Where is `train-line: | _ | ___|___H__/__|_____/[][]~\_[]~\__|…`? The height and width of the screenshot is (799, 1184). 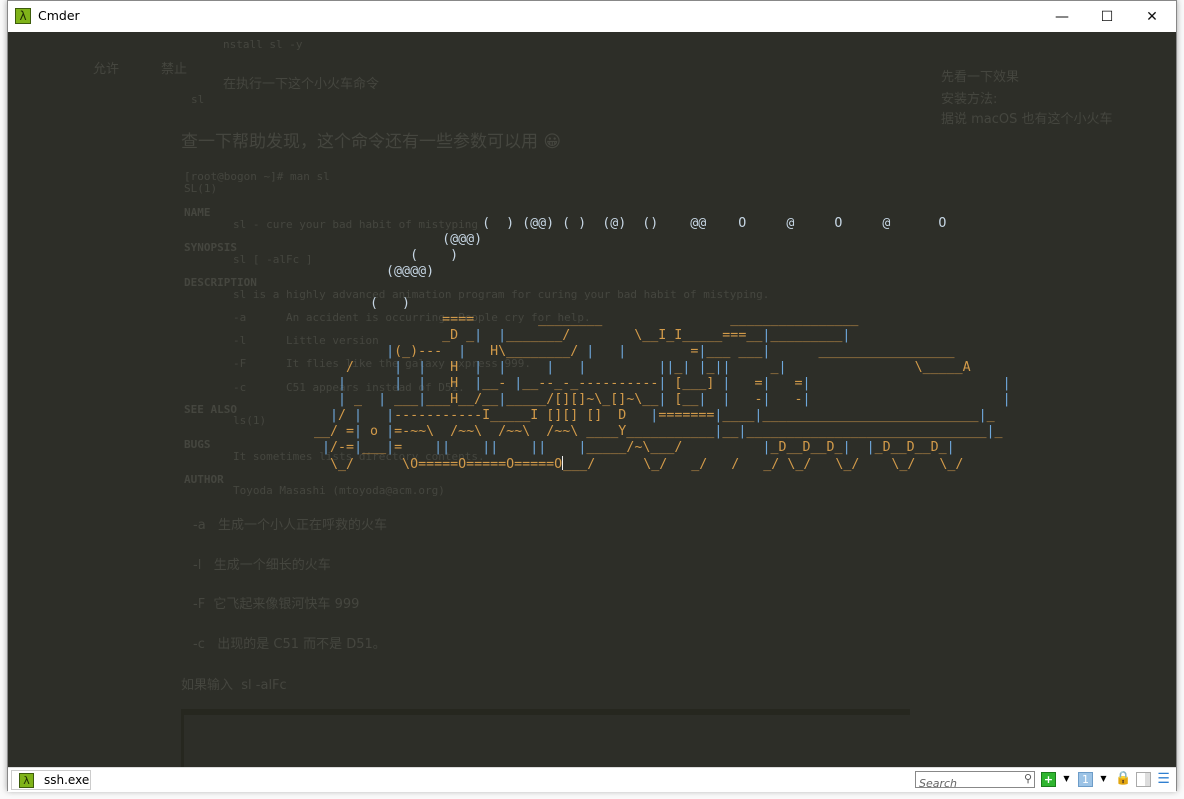 train-line: | _ | ___|___H__/__|_____/[][]~\_[]~\__|… is located at coordinates (674, 399).